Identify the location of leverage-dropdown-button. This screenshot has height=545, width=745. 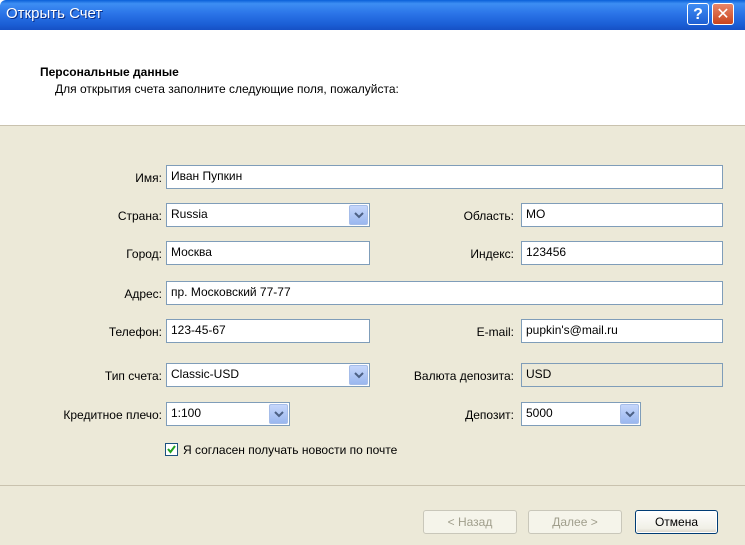
(278, 414).